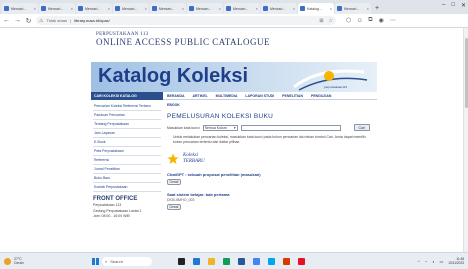  What do you see at coordinates (393, 20) in the screenshot?
I see `menu-icon: ⋯` at bounding box center [393, 20].